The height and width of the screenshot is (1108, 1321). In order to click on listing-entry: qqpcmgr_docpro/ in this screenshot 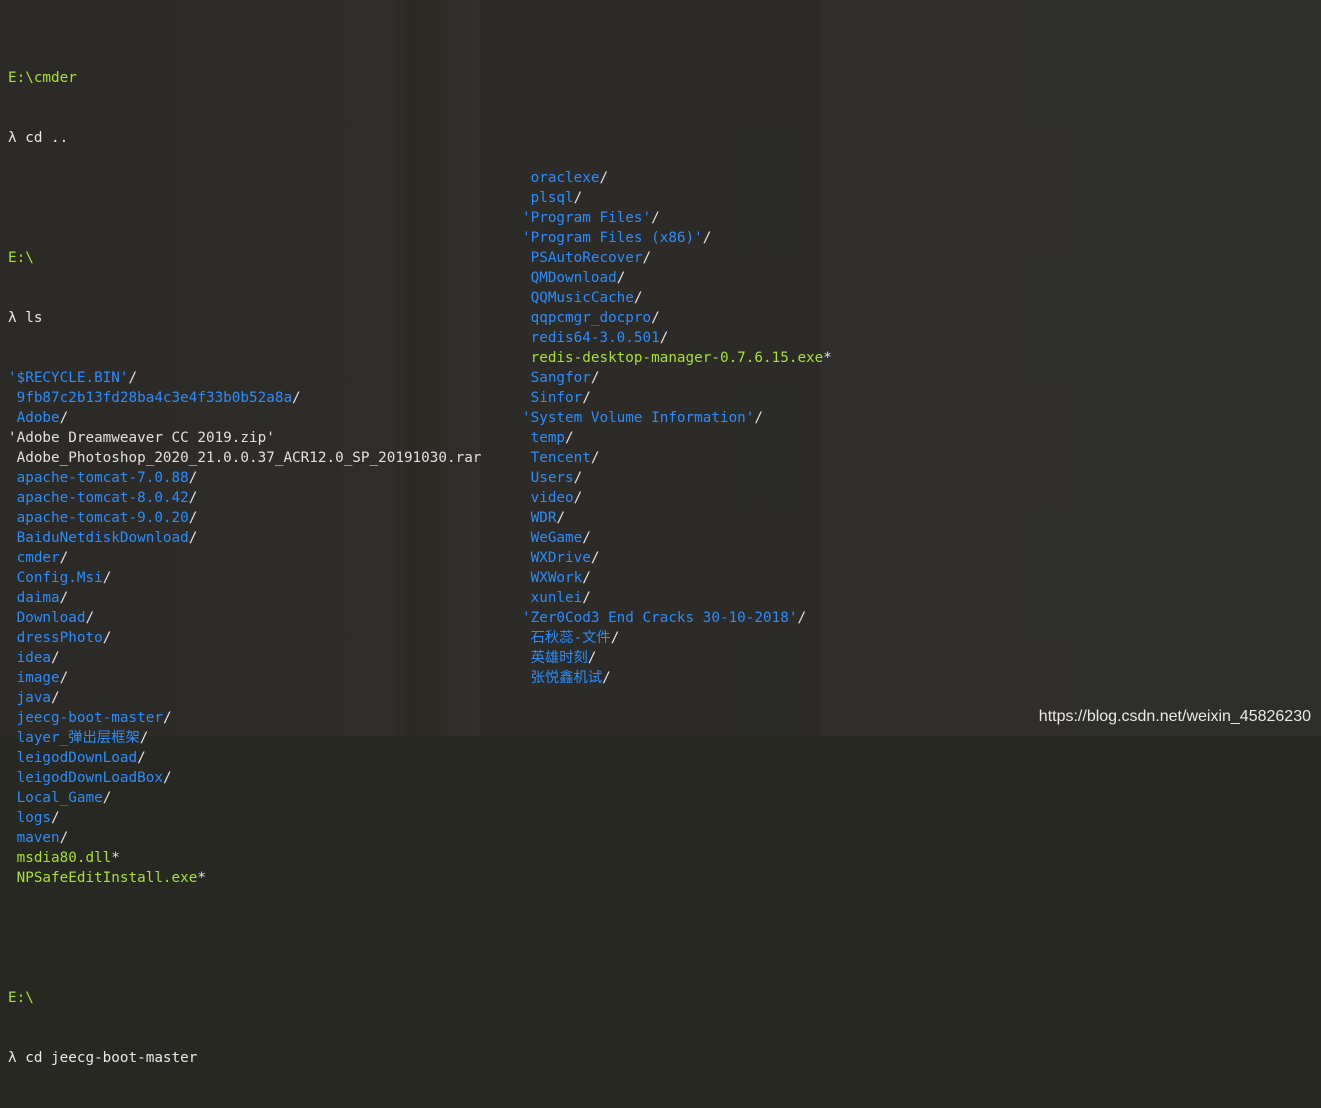, I will do `click(677, 318)`.